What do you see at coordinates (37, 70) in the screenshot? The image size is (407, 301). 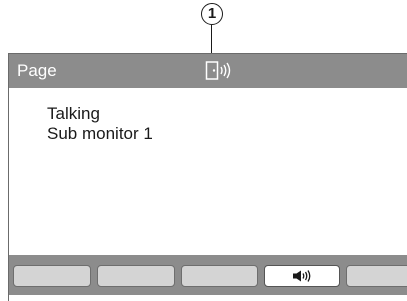 I see `screen-title: Page` at bounding box center [37, 70].